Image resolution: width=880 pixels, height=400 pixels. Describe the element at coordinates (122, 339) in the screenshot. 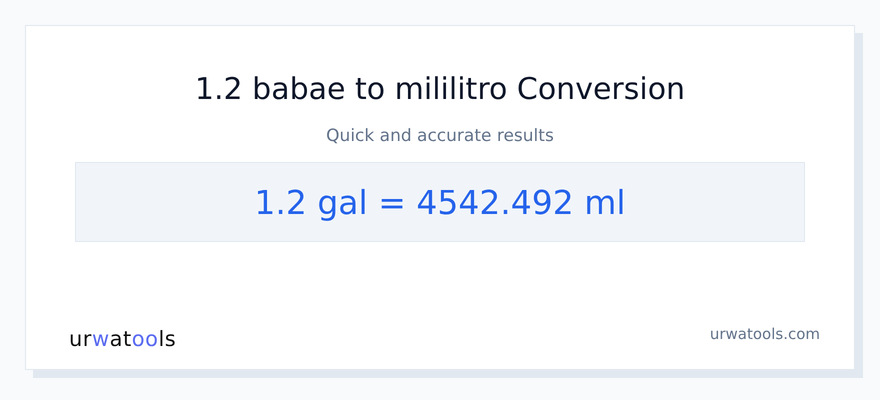

I see `logo: urwatools` at that location.